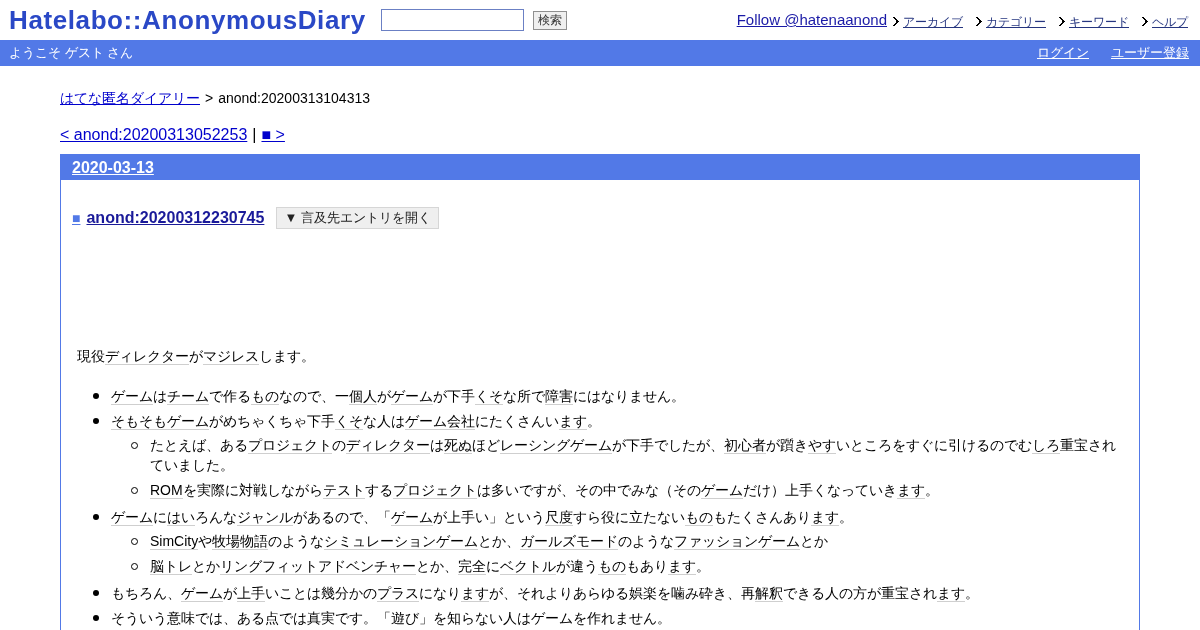 The image size is (1200, 630). What do you see at coordinates (231, 356) in the screenshot?
I see `keyword-link: マジレス` at bounding box center [231, 356].